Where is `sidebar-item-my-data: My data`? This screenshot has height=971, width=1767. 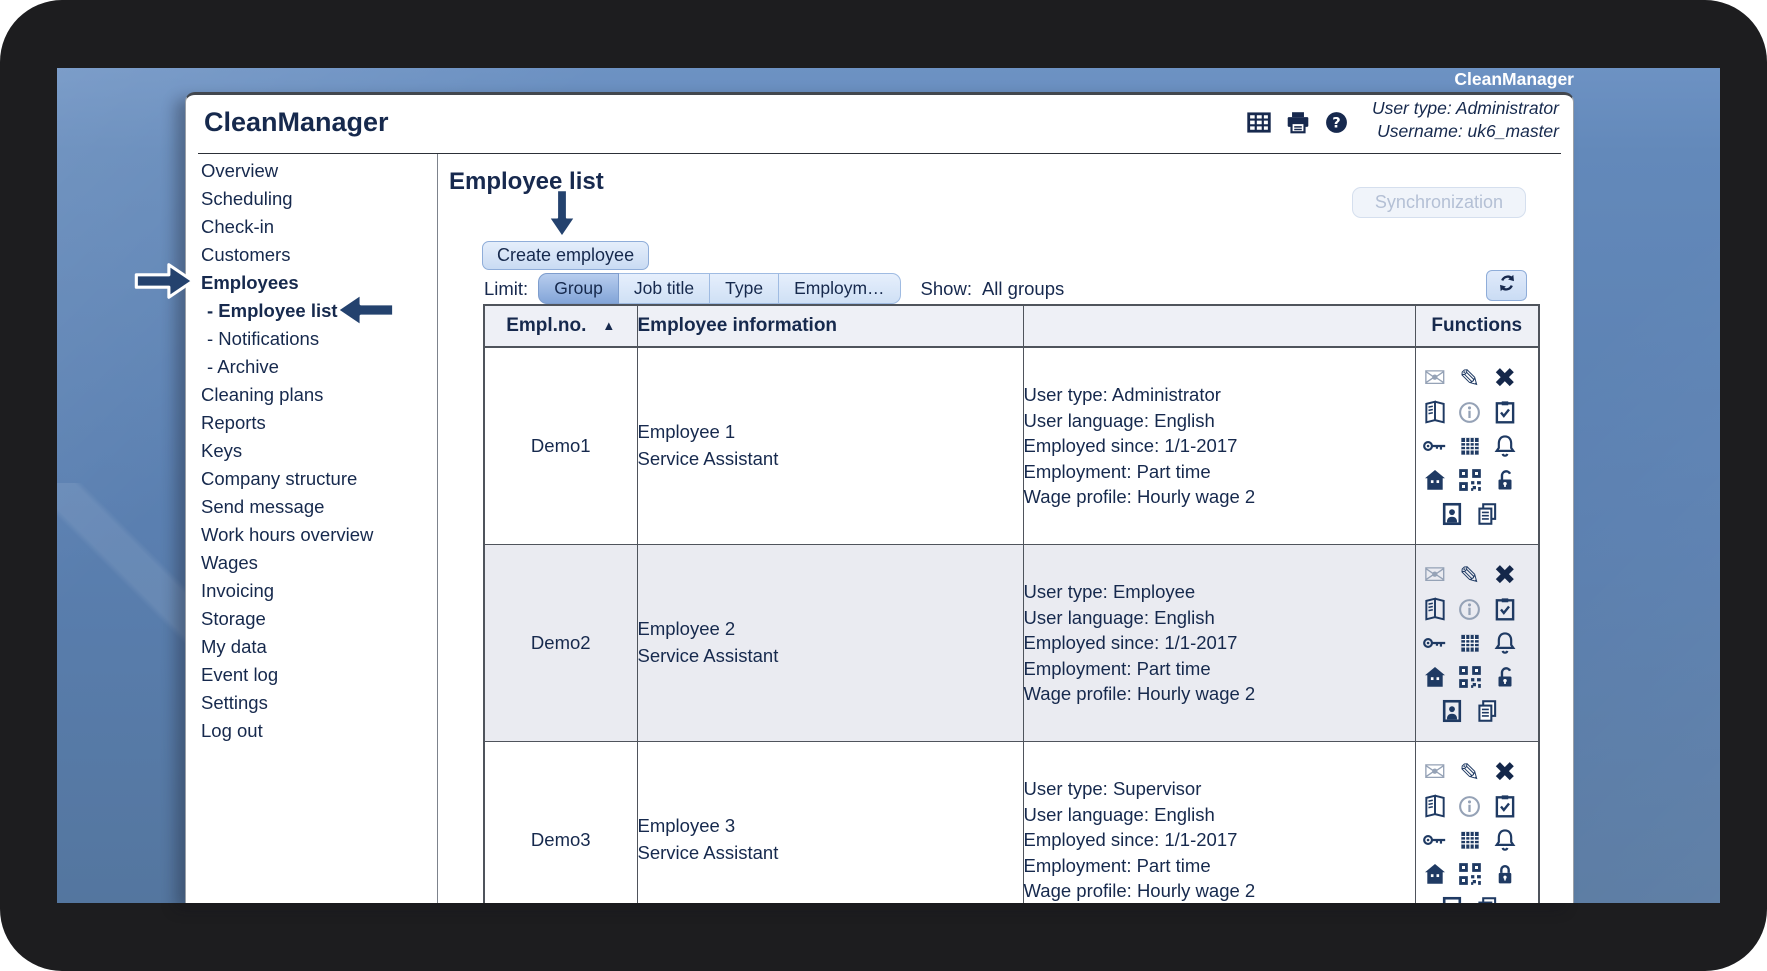
sidebar-item-my-data: My data is located at coordinates (311, 647).